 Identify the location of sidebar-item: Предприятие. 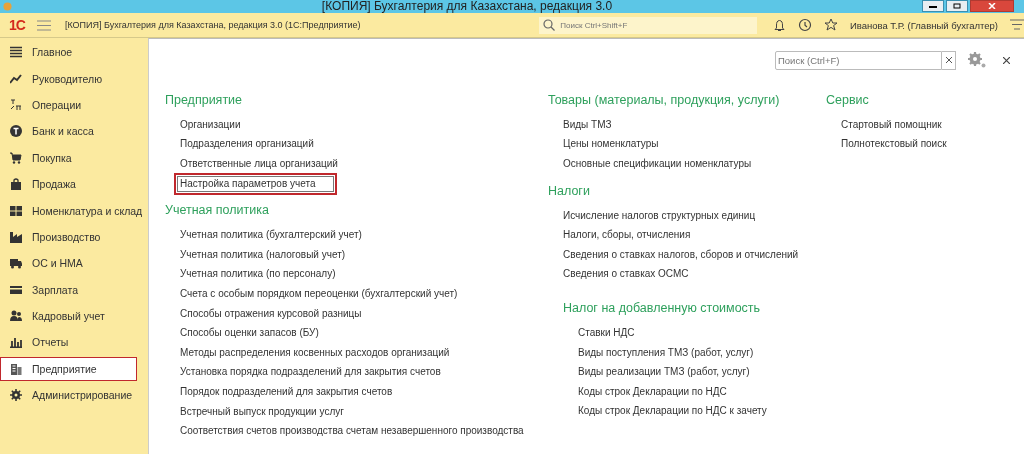
(68, 369).